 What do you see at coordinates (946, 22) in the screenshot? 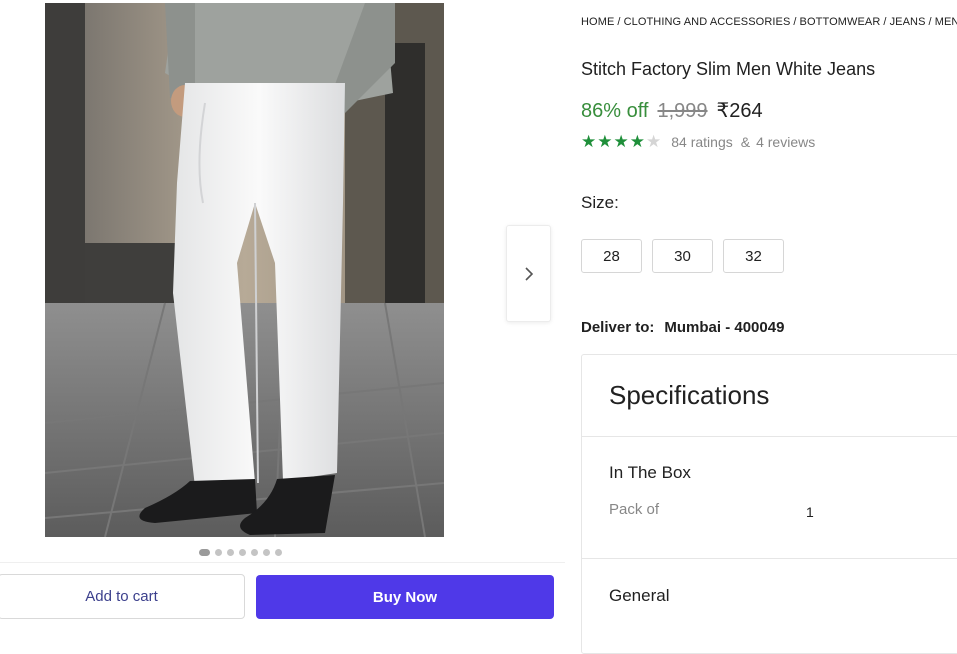
I see `breadcrumb-item: MEN` at bounding box center [946, 22].